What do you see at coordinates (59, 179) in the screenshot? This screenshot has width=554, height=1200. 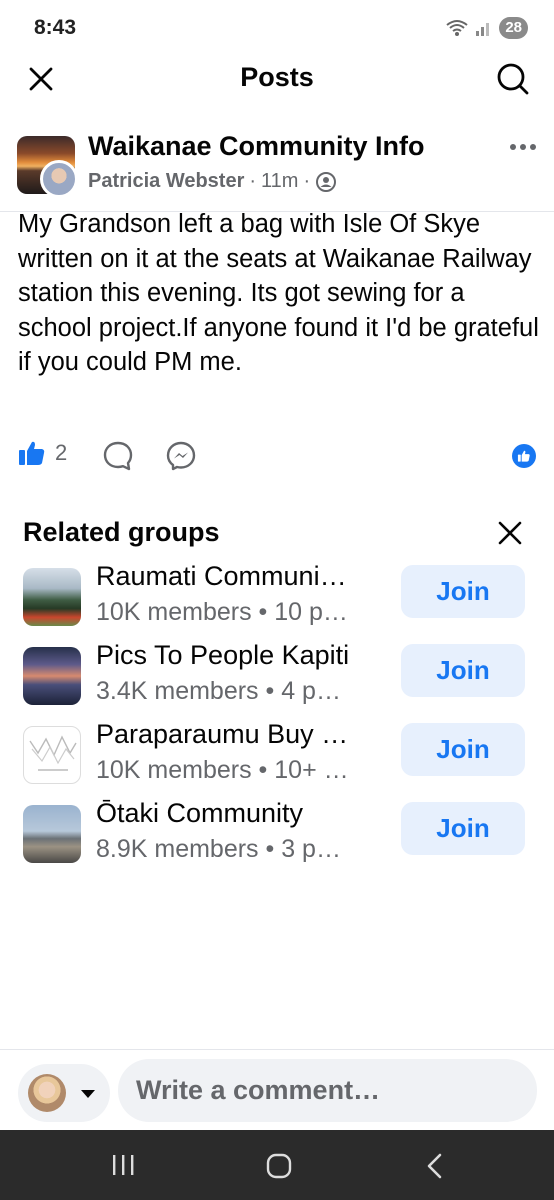 I see `author-avatar` at bounding box center [59, 179].